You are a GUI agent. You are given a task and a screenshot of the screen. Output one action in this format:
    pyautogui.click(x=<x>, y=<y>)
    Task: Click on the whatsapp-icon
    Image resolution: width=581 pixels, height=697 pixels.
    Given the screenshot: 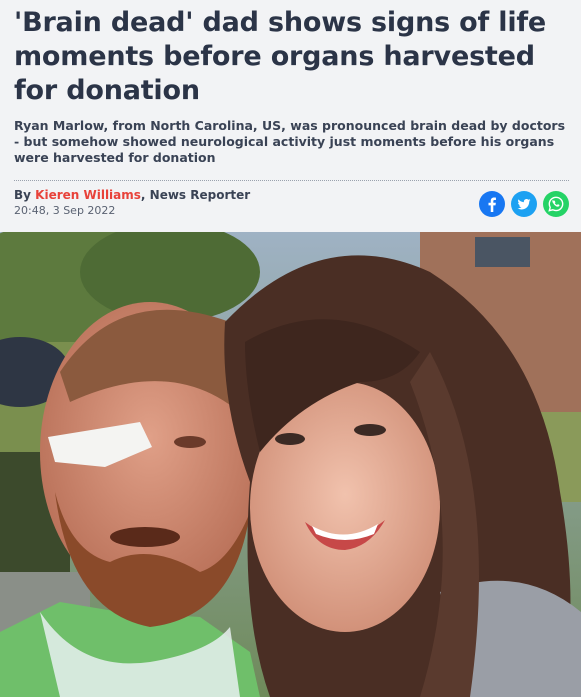 What is the action you would take?
    pyautogui.click(x=556, y=204)
    